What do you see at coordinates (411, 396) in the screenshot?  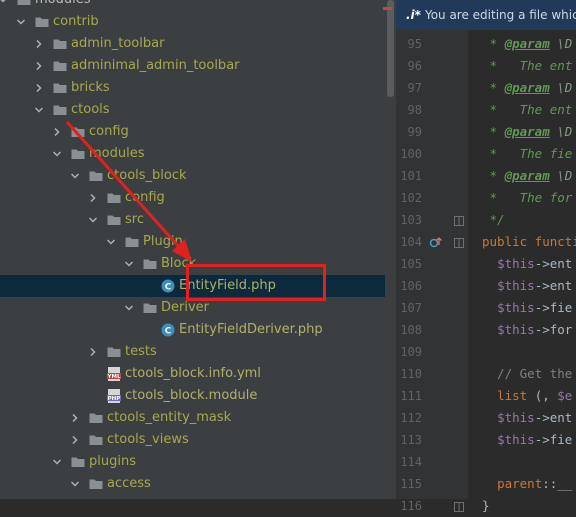 I see `line-number: 111` at bounding box center [411, 396].